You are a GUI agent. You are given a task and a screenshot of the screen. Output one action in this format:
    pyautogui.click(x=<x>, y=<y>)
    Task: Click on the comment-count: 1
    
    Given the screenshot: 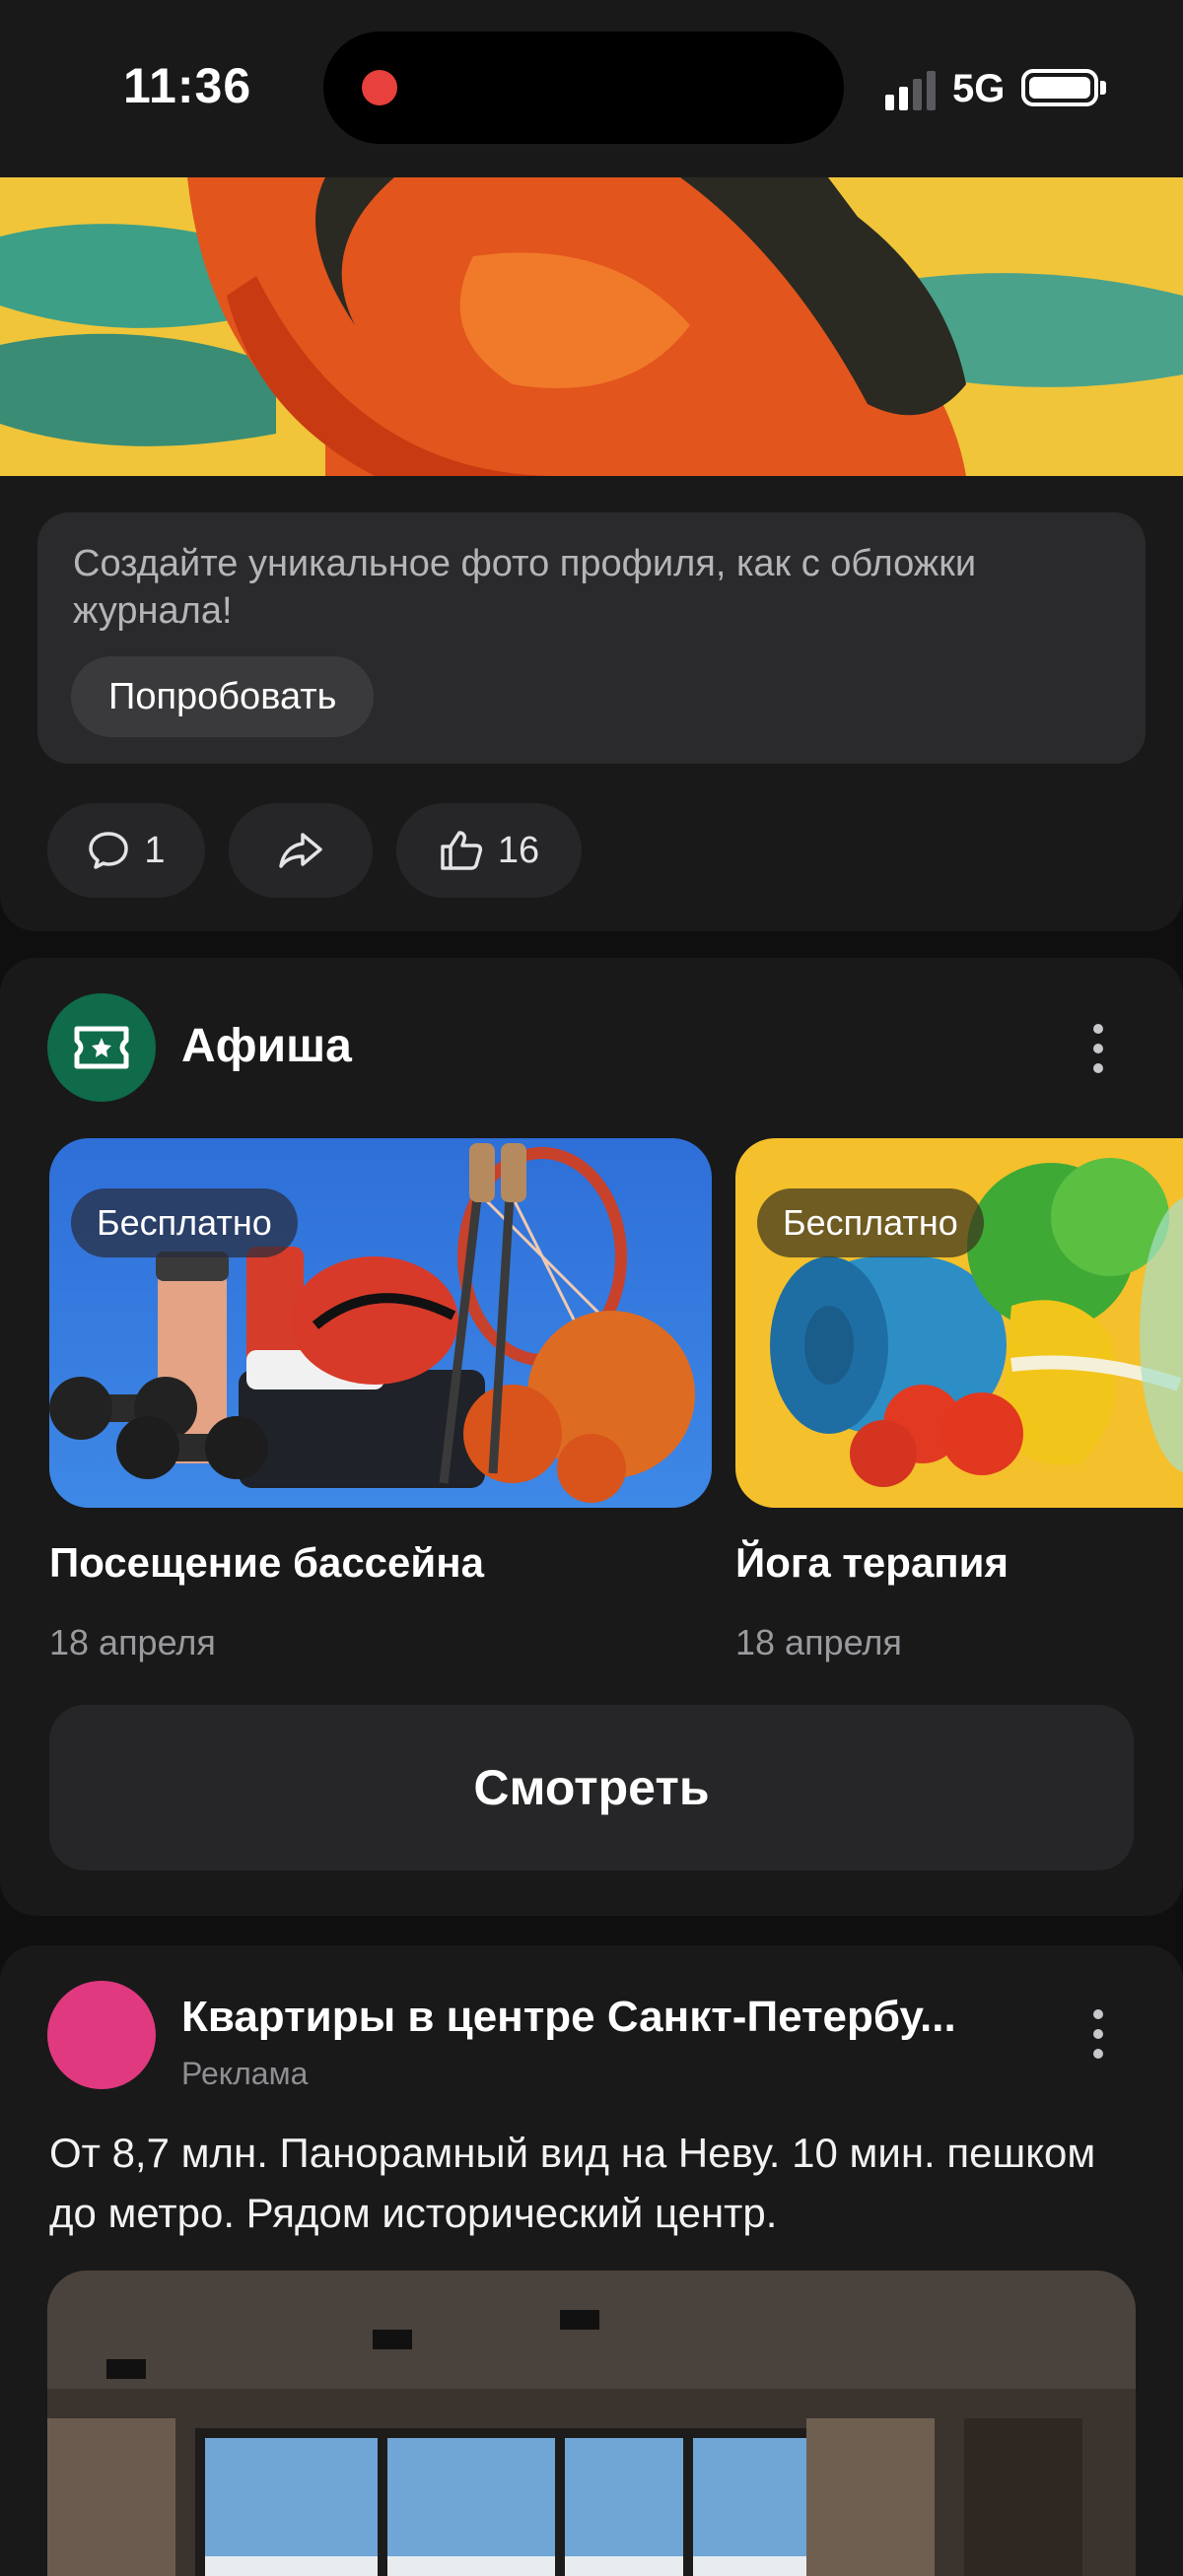 What is the action you would take?
    pyautogui.click(x=155, y=850)
    